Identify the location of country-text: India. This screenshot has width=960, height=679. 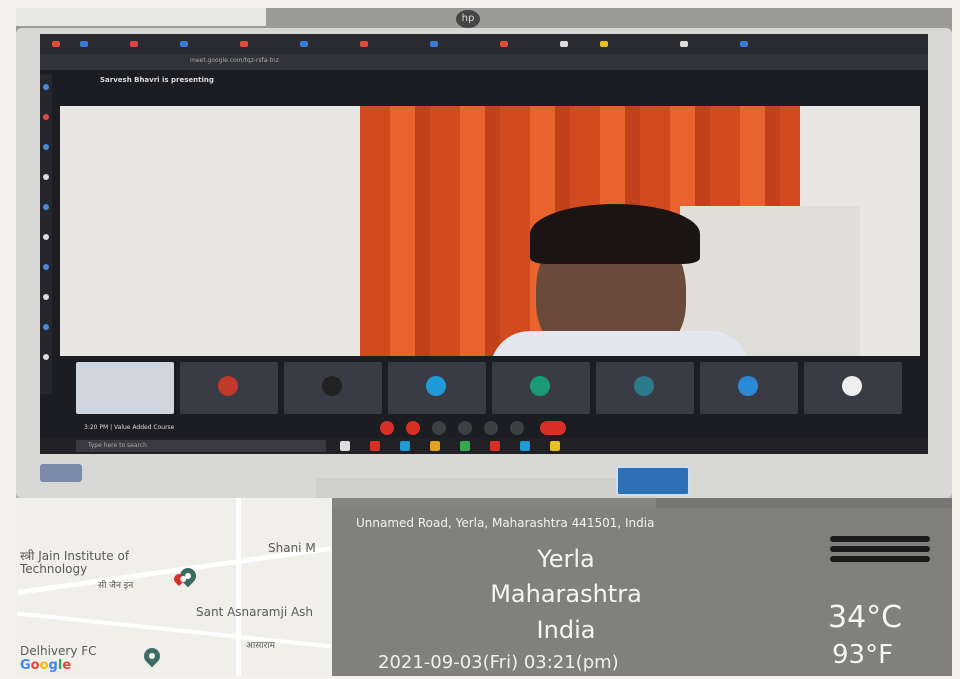
(566, 630).